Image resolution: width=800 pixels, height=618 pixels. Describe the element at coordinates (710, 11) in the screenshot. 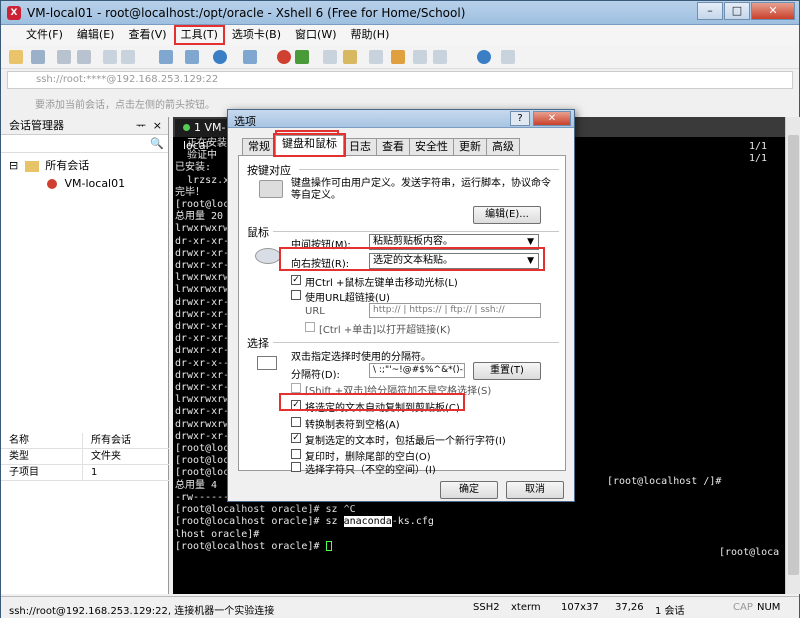

I see `minimize-button: –` at that location.